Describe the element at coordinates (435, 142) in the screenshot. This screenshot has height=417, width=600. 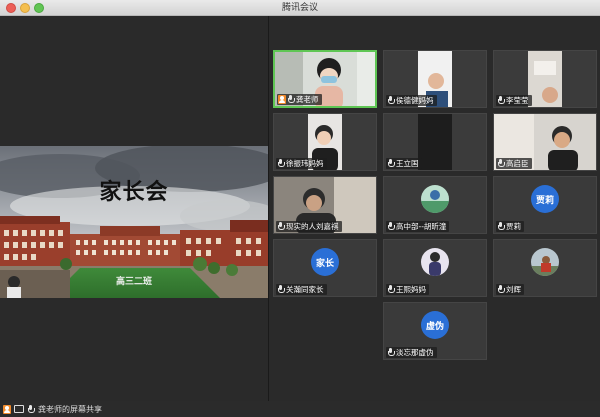
I see `participant-tile: 王立国` at that location.